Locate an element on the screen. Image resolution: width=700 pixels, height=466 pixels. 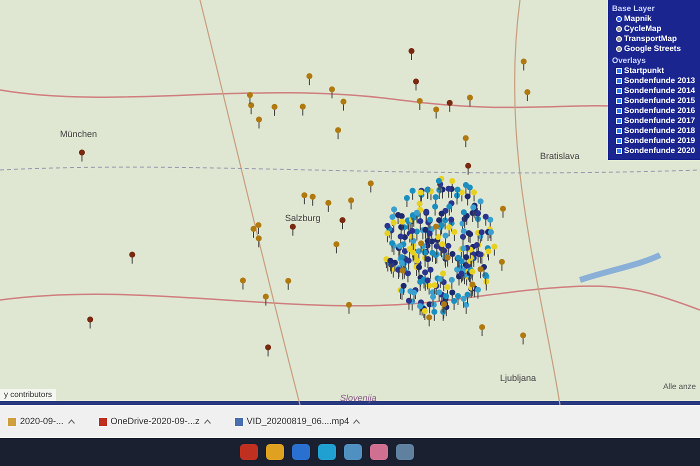
place-label: München is located at coordinates (79, 134).